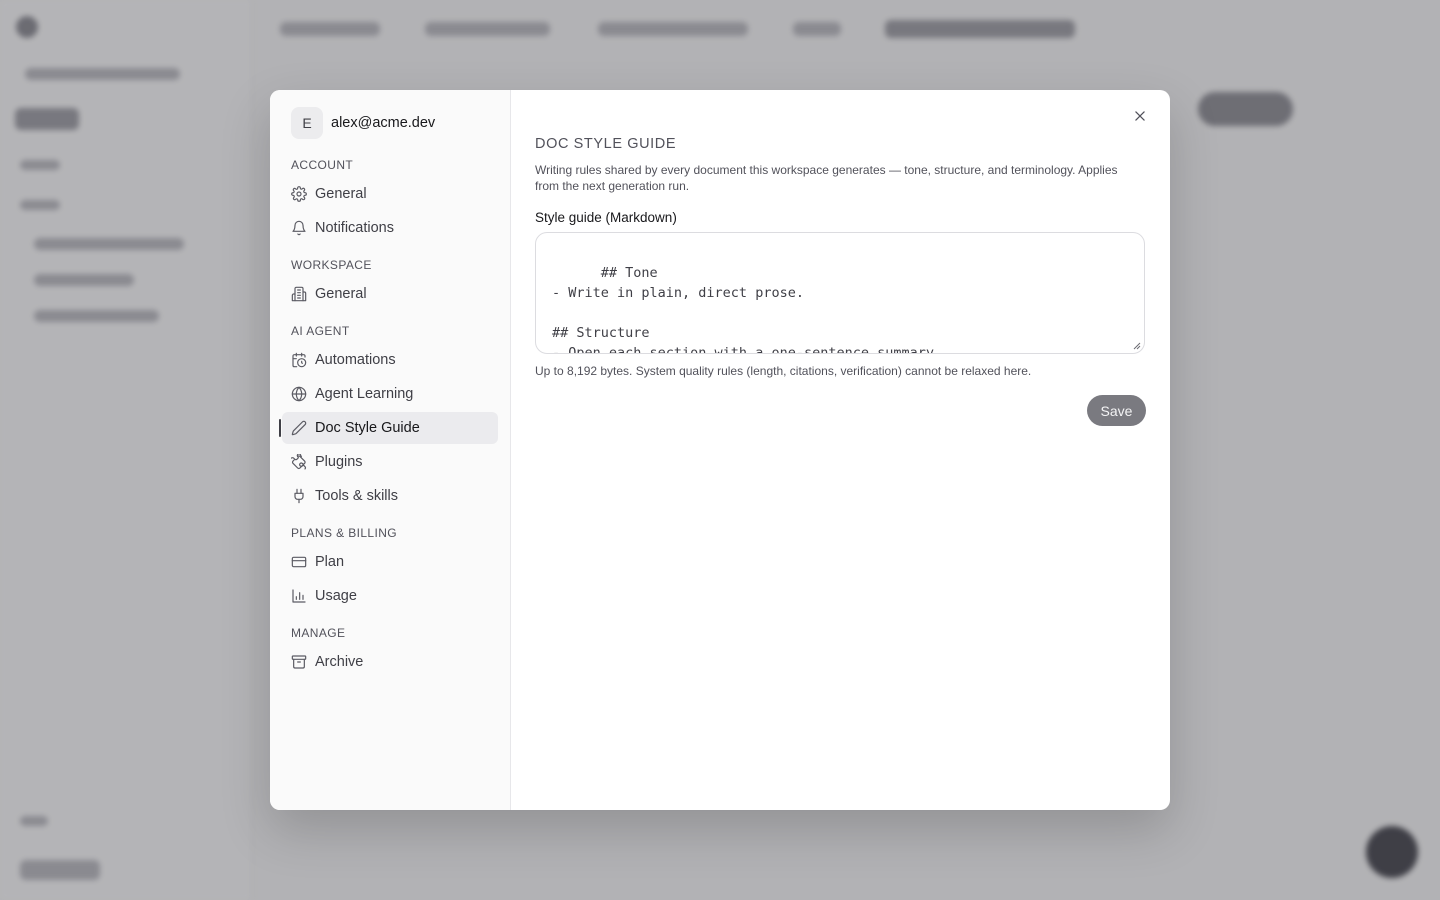 The image size is (1440, 900). Describe the element at coordinates (344, 533) in the screenshot. I see `nav-section-plans-billing: PLANS & BILLING` at that location.